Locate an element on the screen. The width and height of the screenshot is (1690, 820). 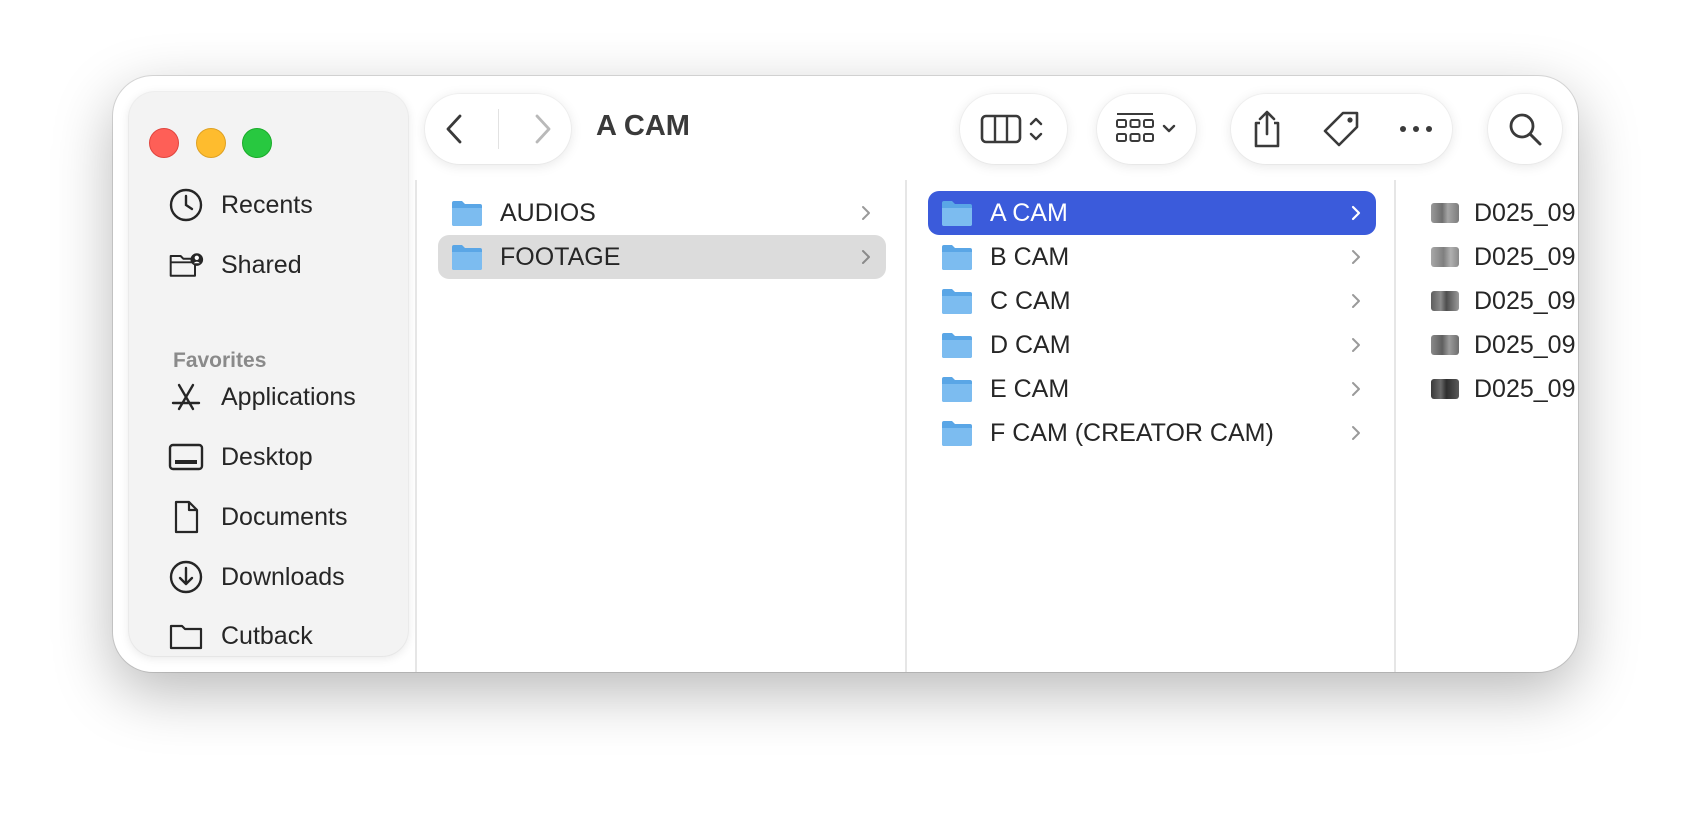
sidebar-item-label: Shared is located at coordinates (261, 264).